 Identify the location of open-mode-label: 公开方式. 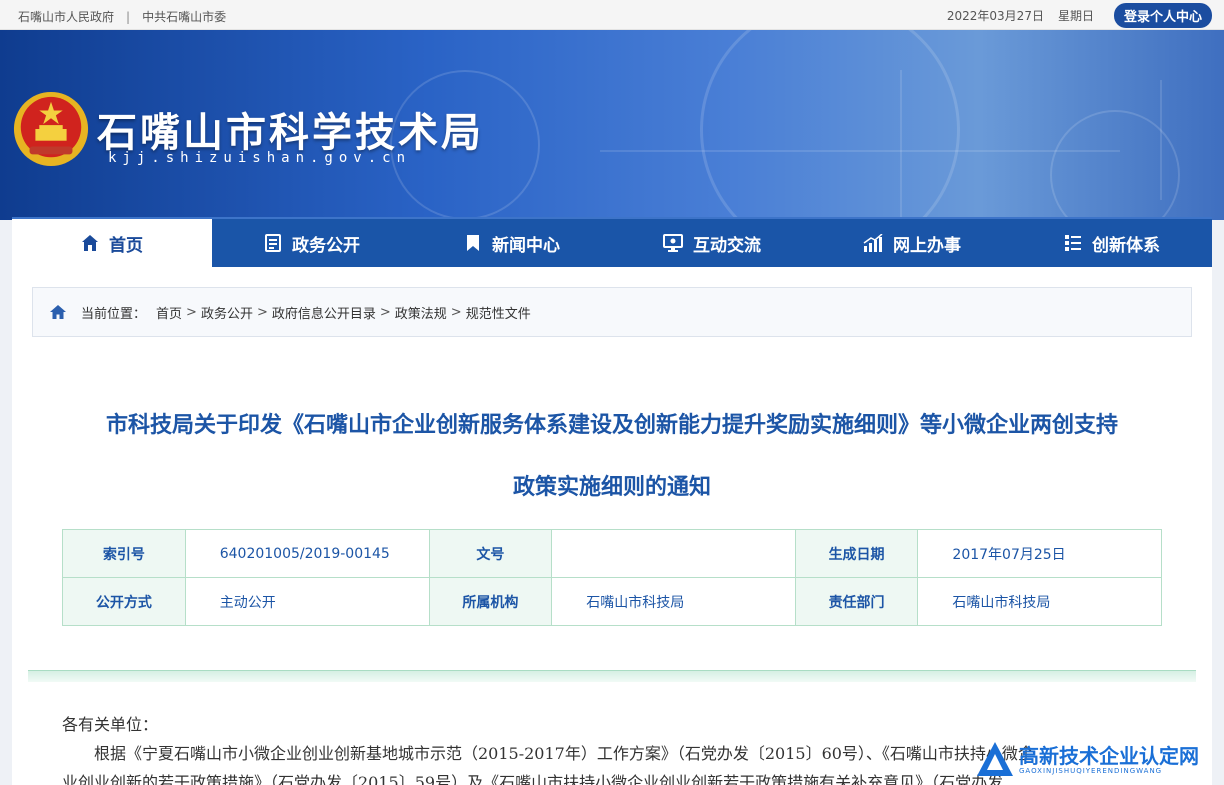
(124, 601).